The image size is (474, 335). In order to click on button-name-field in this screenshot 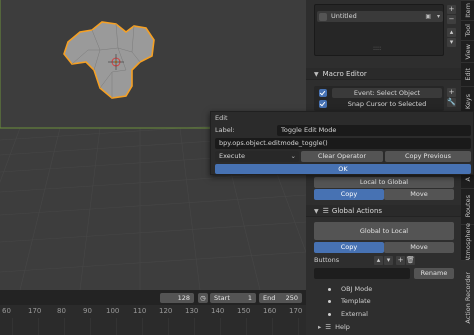, I will do `click(362, 273)`.